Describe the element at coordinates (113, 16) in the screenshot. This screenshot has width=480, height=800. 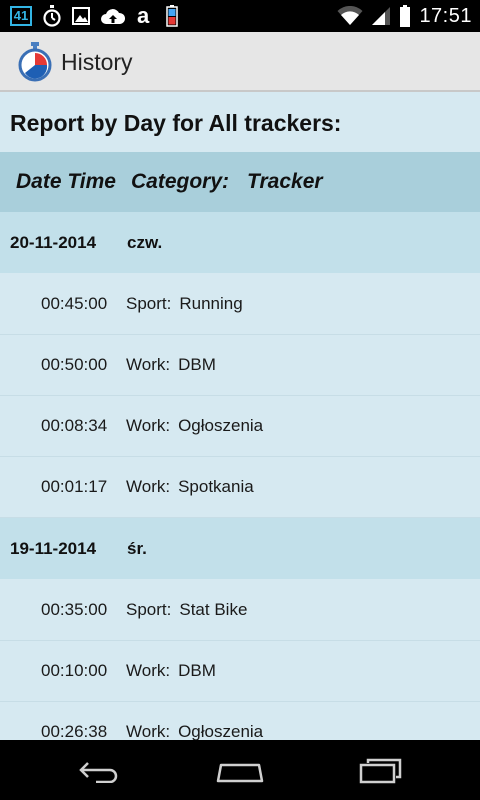
I see `cloud-upload-icon` at that location.